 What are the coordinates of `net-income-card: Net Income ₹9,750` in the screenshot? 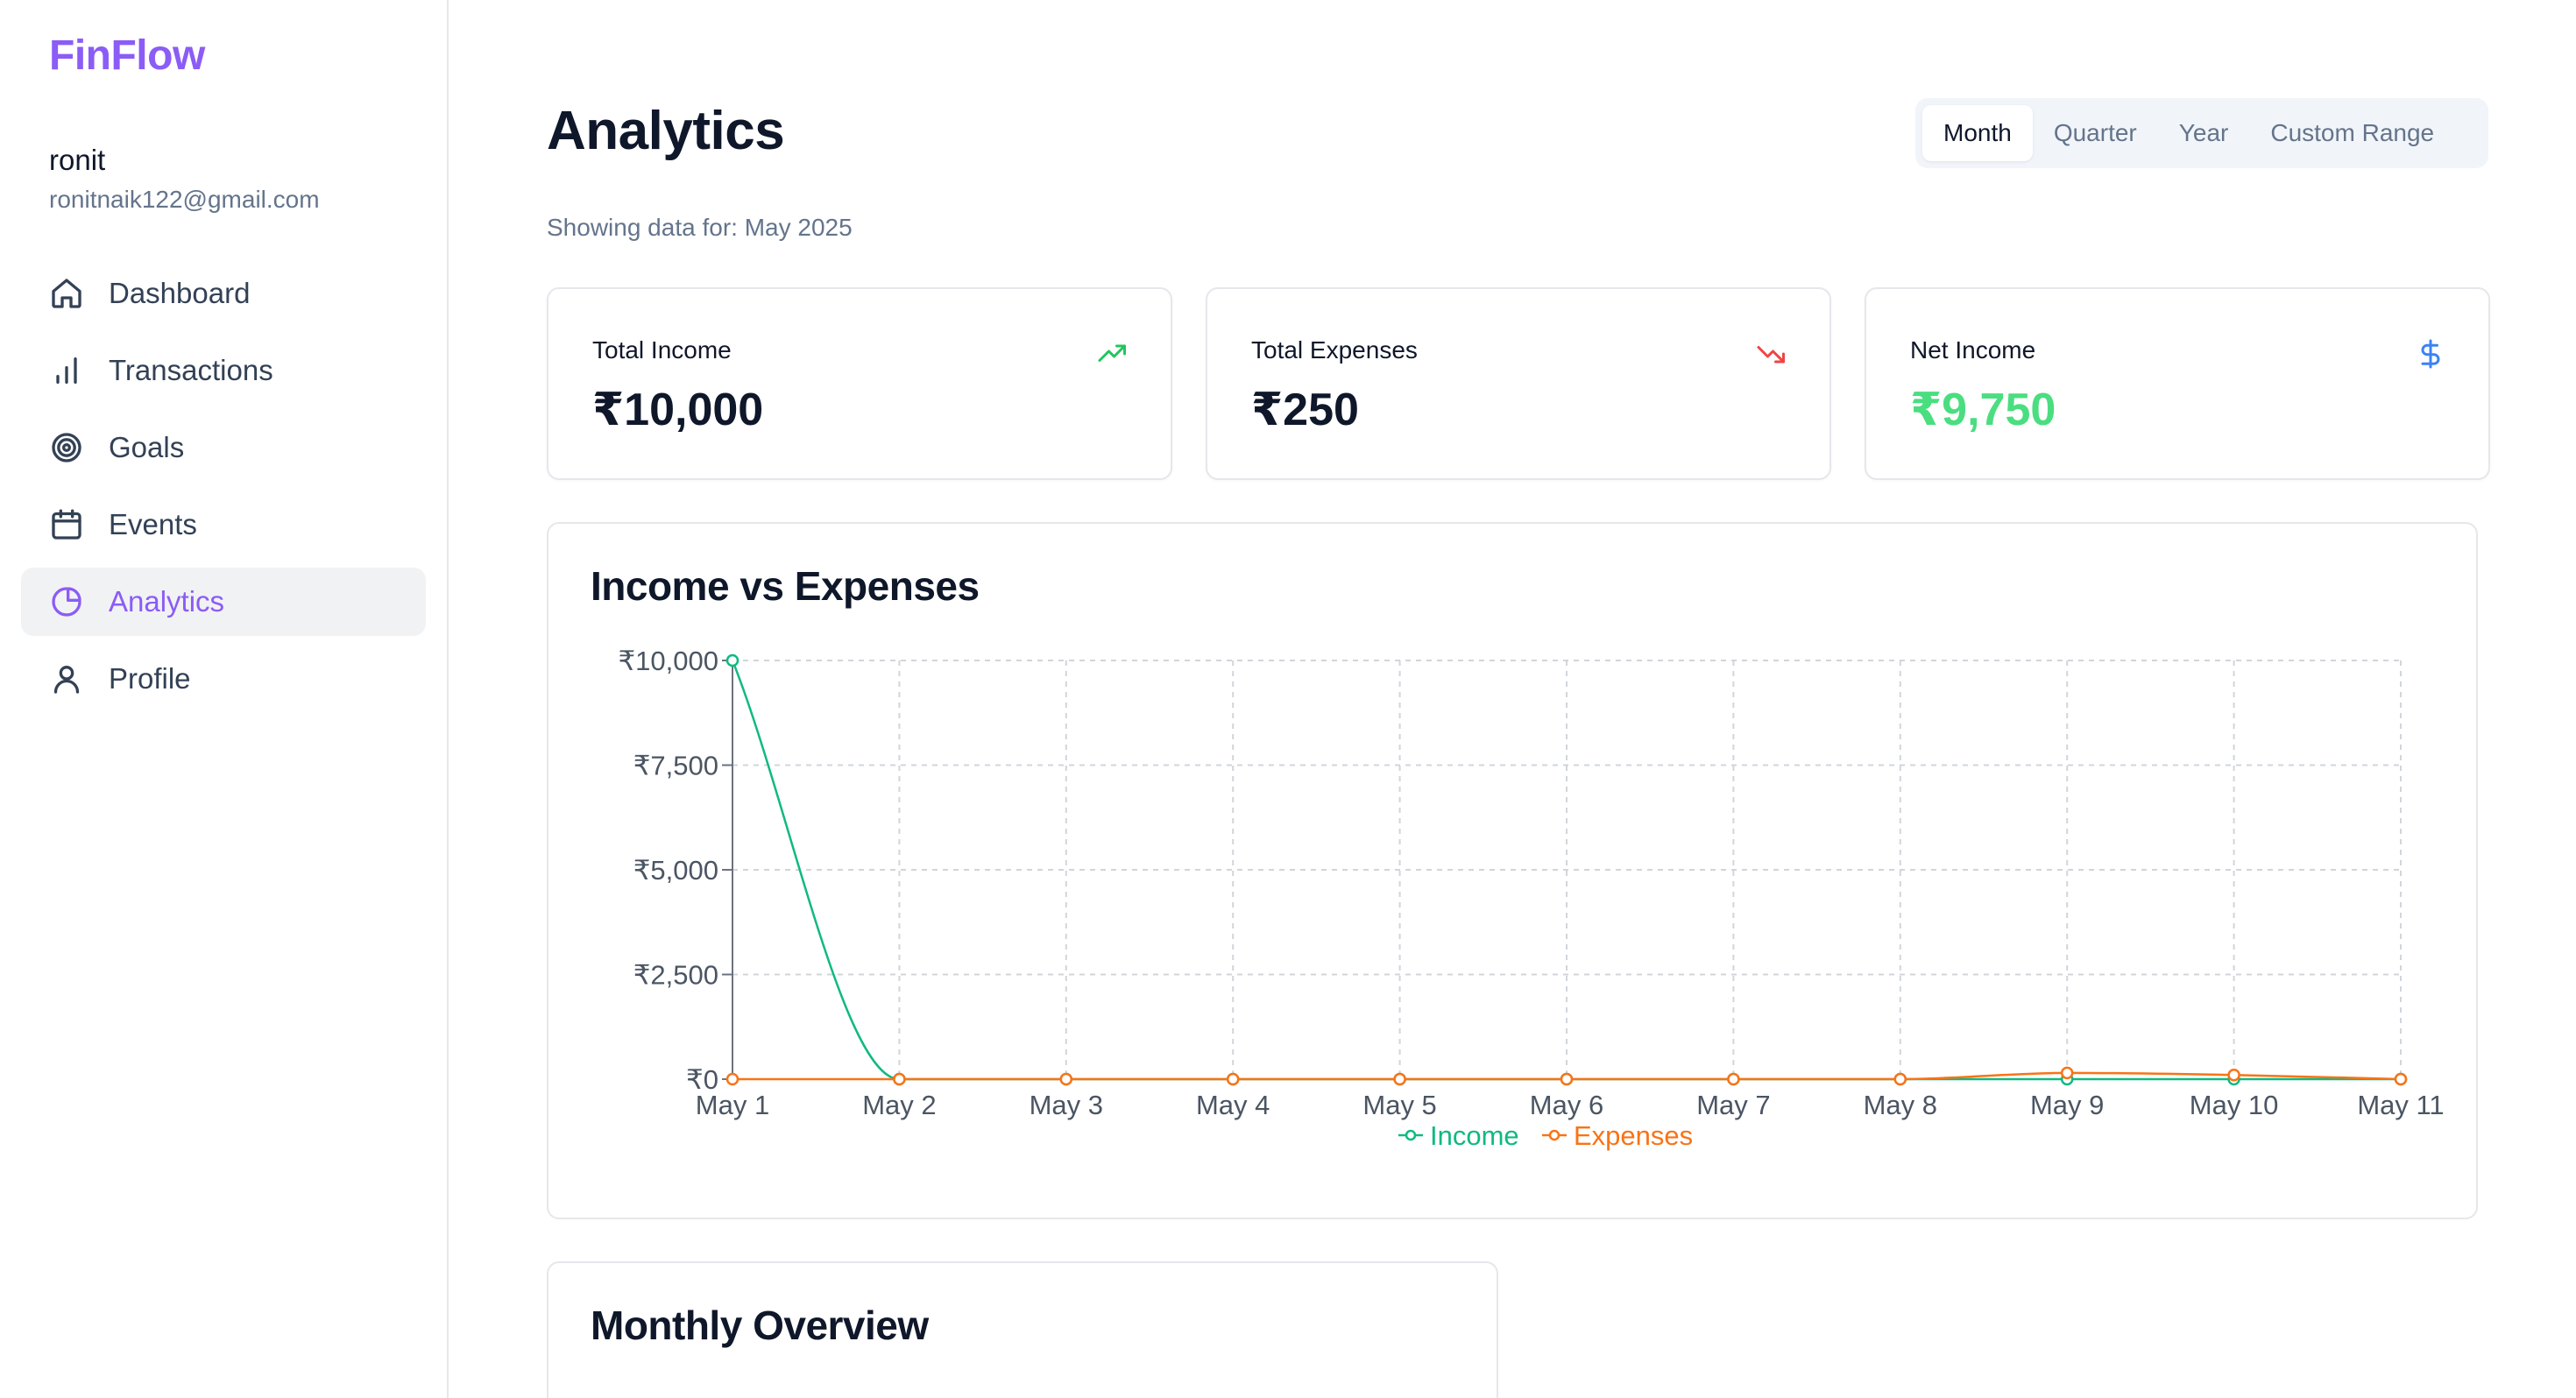 It's located at (2177, 383).